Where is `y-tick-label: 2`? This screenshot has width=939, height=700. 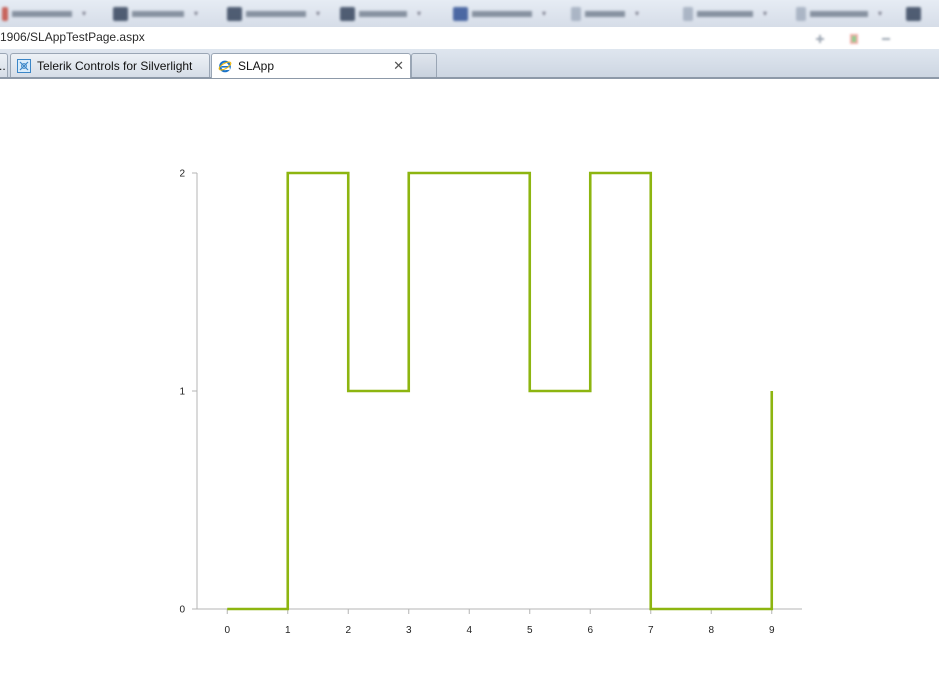 y-tick-label: 2 is located at coordinates (182, 174).